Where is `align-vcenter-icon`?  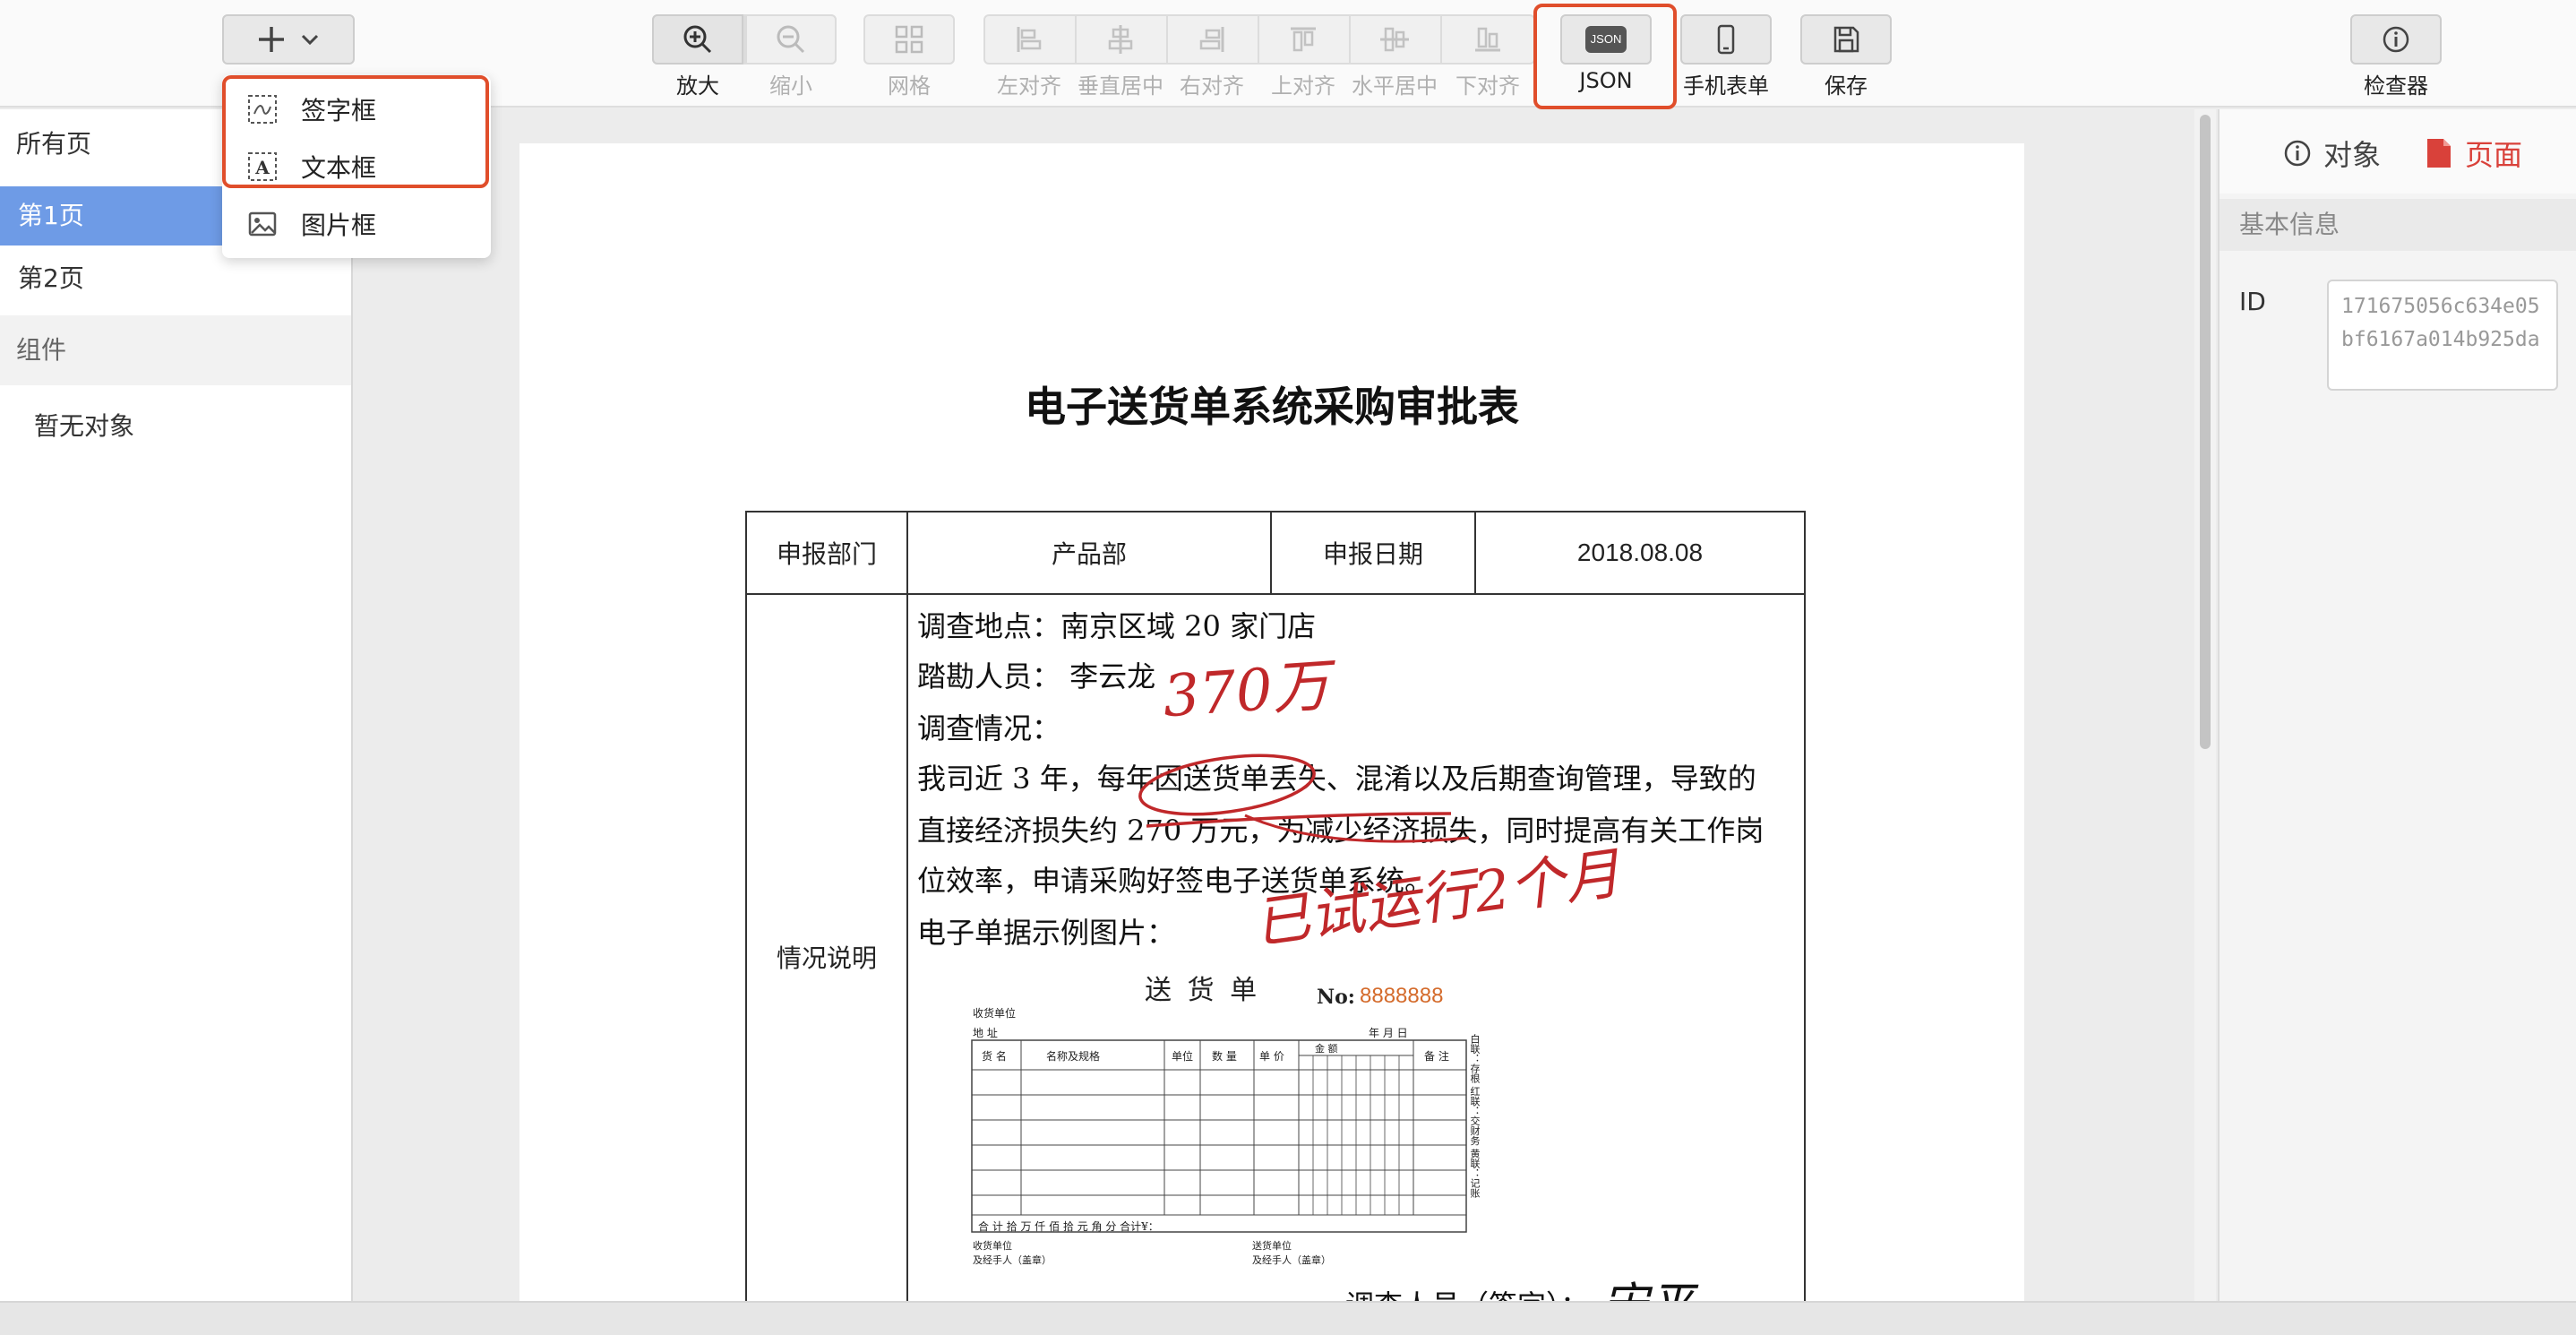
align-vcenter-icon is located at coordinates (1120, 39).